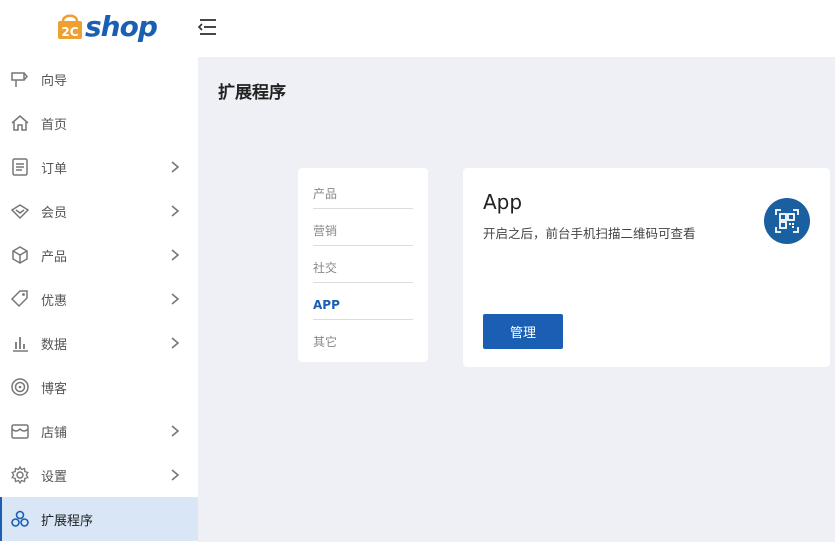  Describe the element at coordinates (19, 299) in the screenshot. I see `tag-icon` at that location.